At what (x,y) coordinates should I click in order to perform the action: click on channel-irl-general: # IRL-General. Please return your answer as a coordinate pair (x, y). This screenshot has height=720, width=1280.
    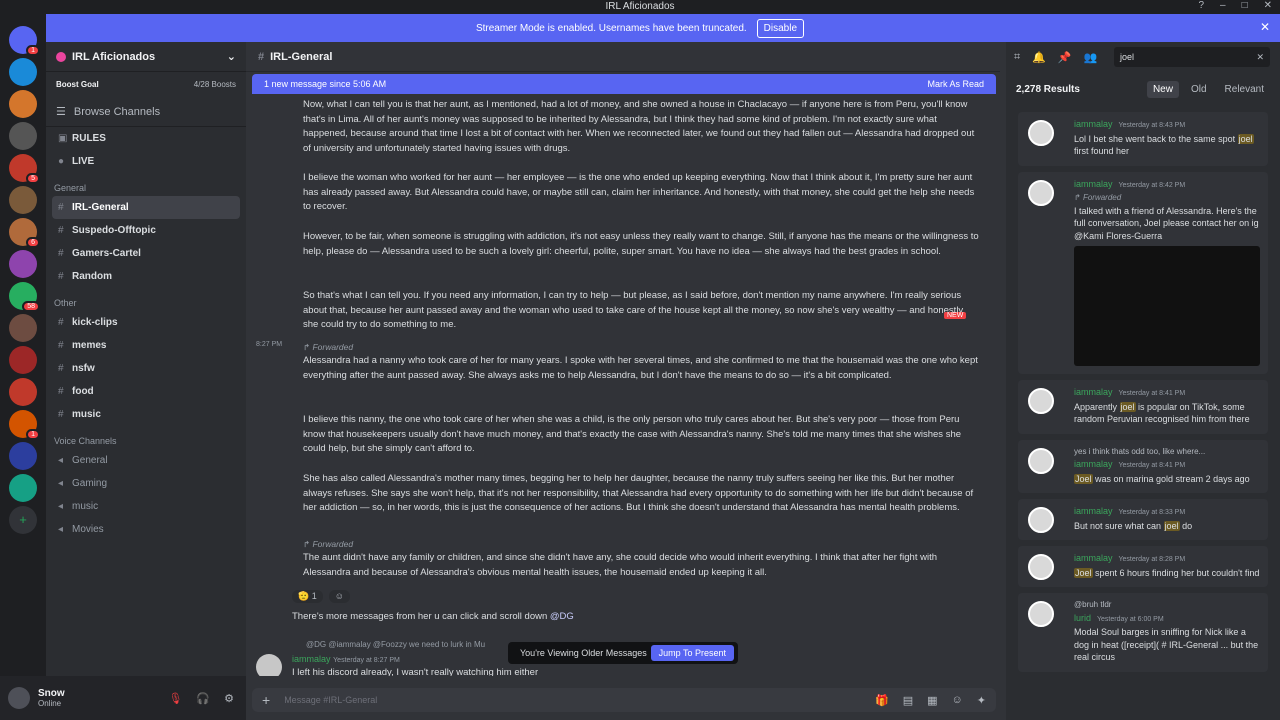
    Looking at the image, I should click on (146, 207).